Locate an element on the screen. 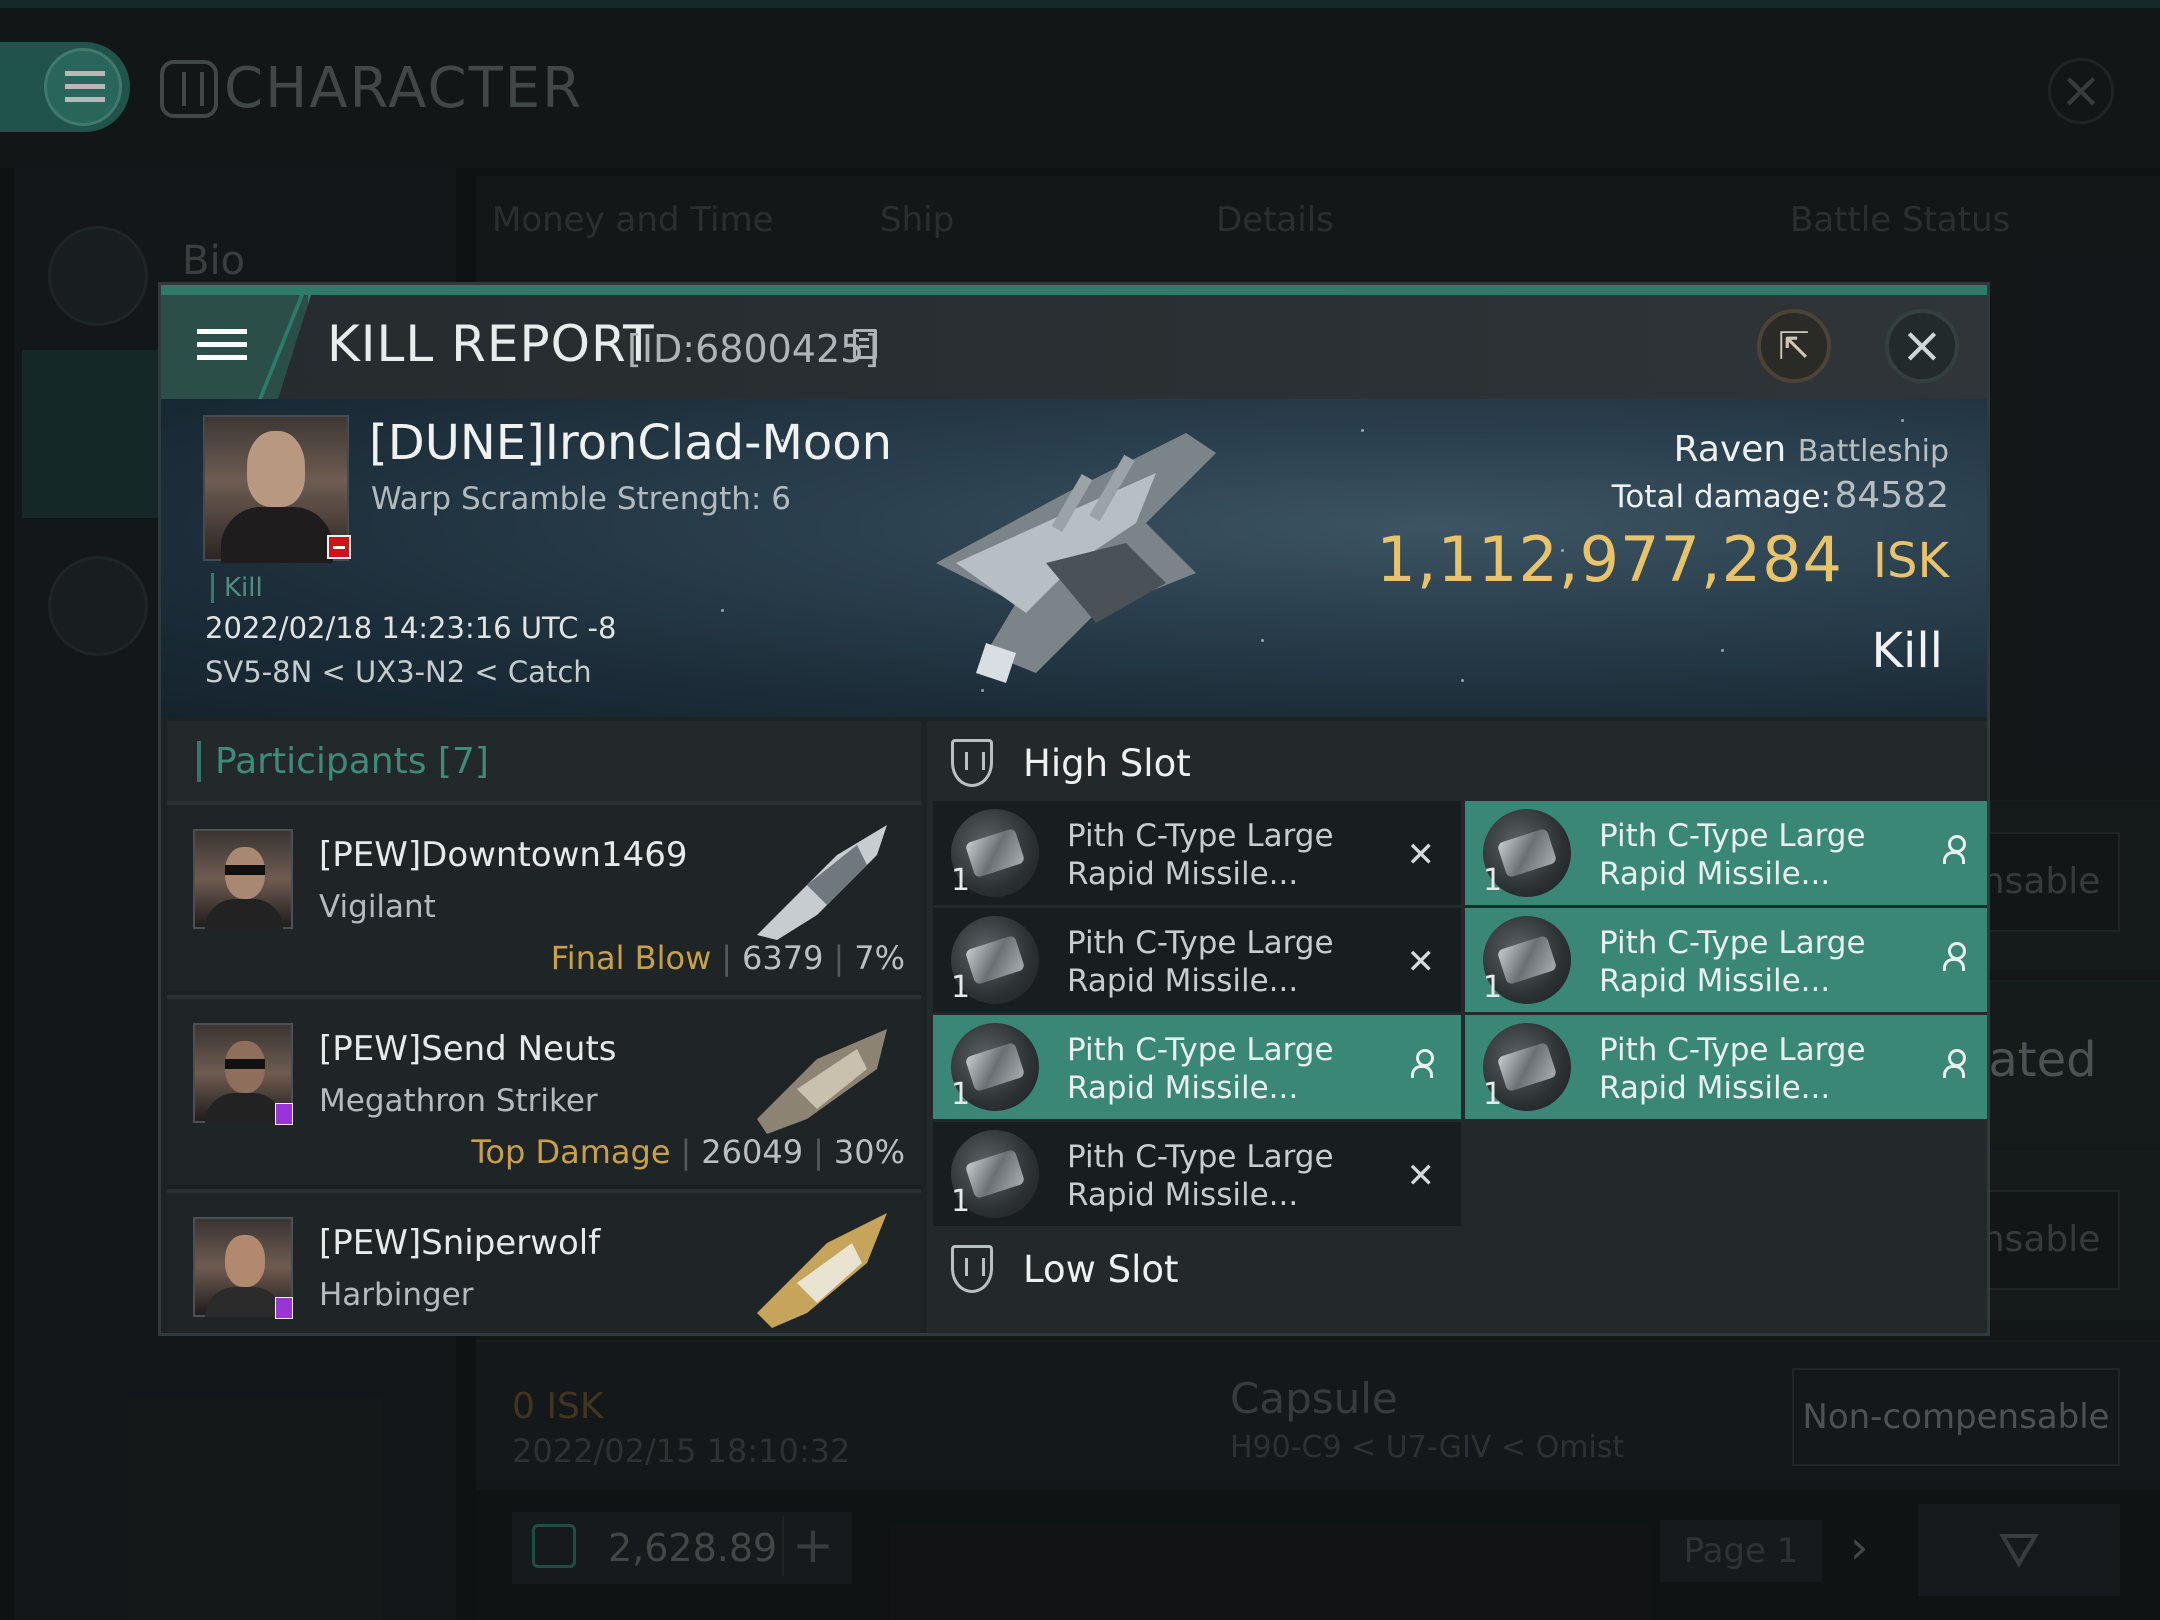 The height and width of the screenshot is (1620, 2160). warp-scramble-strength: Warp Scramble Strength: 6 is located at coordinates (581, 499).